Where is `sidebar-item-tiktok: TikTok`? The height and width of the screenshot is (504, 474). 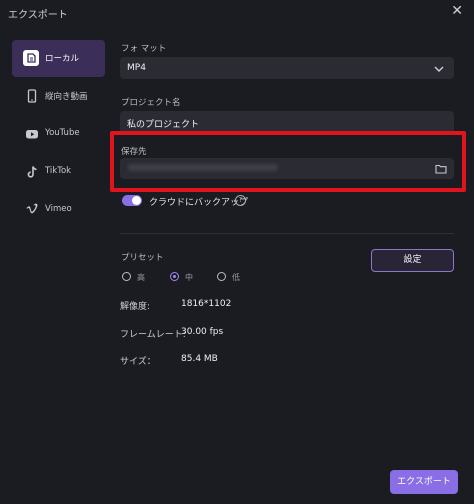
sidebar-item-tiktok: TikTok is located at coordinates (58, 172).